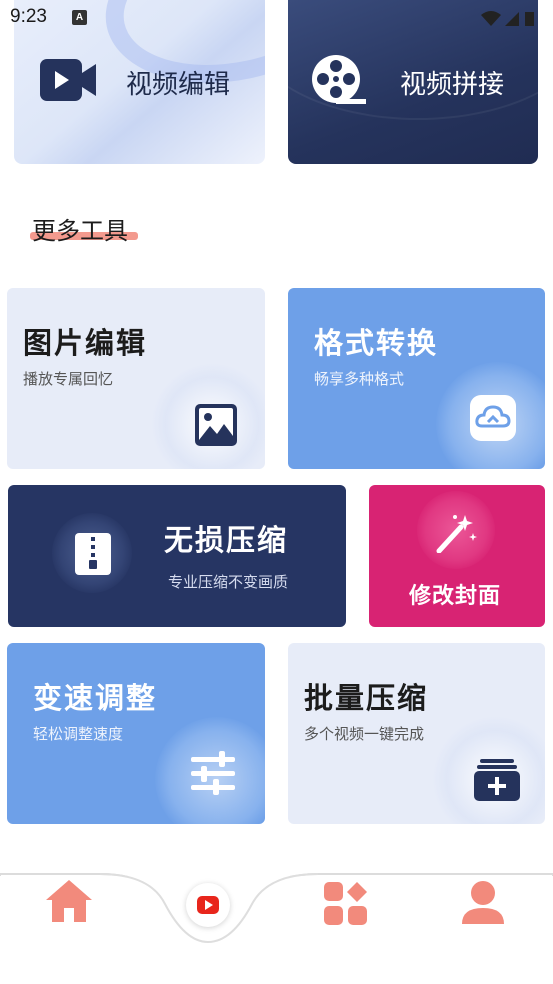 The width and height of the screenshot is (553, 984). What do you see at coordinates (346, 904) in the screenshot?
I see `apps-grid-icon` at bounding box center [346, 904].